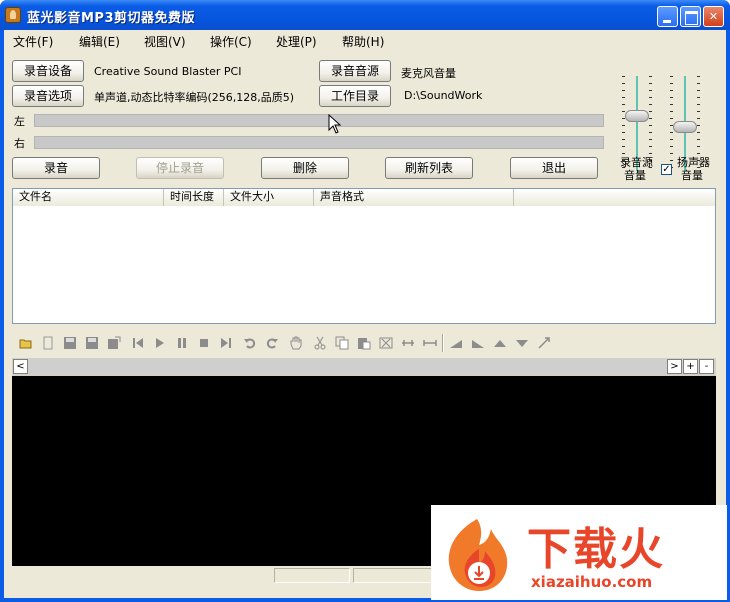  Describe the element at coordinates (637, 116) in the screenshot. I see `recording-volume-thumb` at that location.